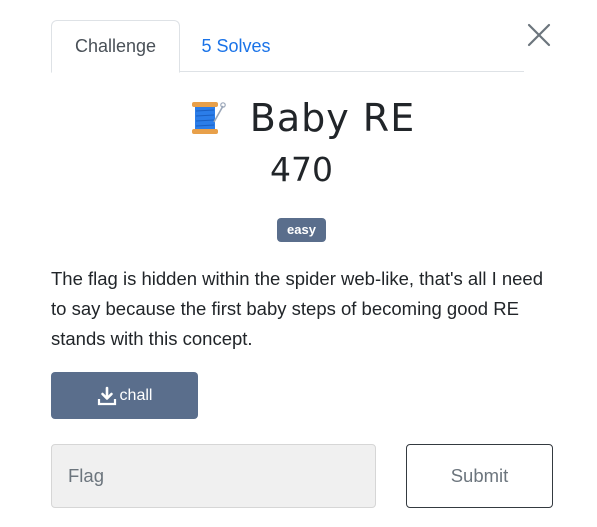 The width and height of the screenshot is (597, 527). Describe the element at coordinates (106, 395) in the screenshot. I see `download-icon` at that location.